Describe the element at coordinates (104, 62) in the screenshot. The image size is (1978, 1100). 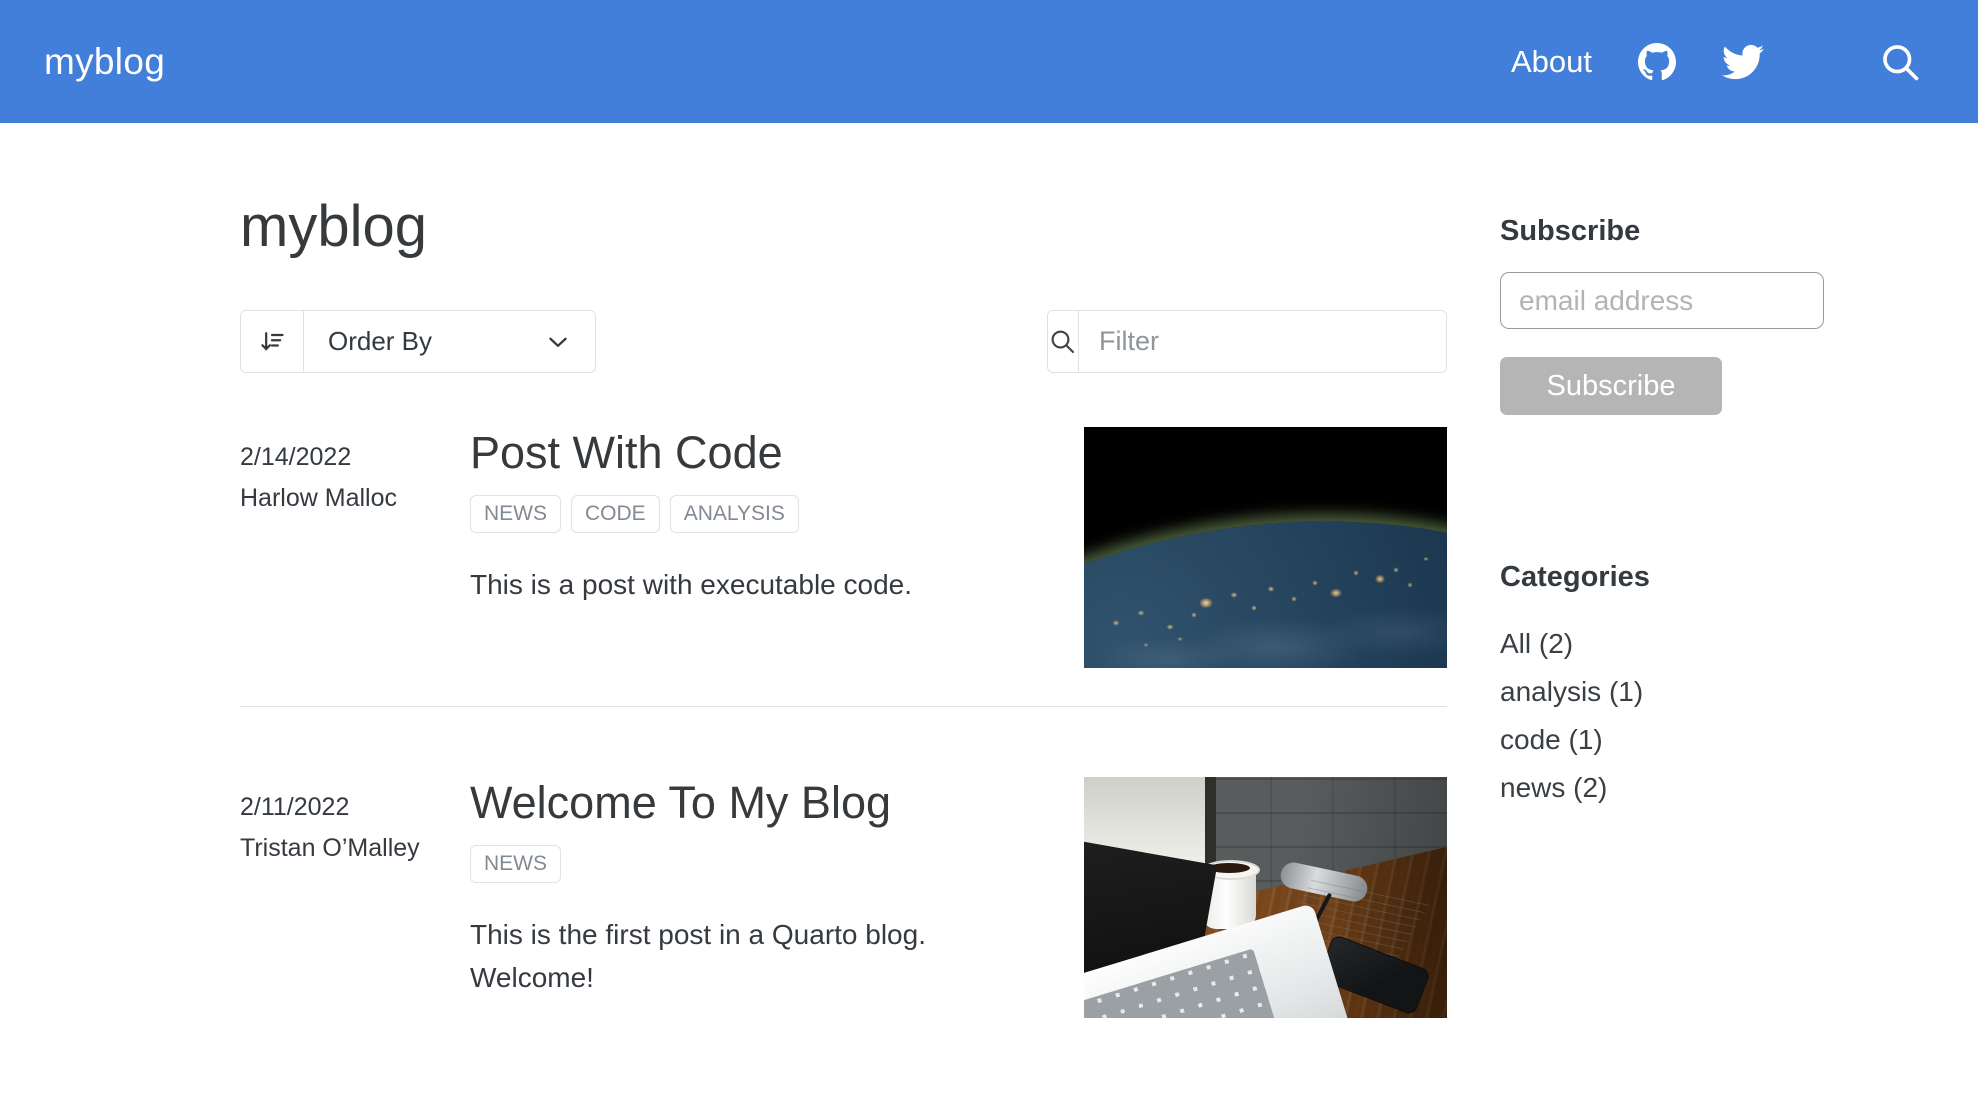
I see `navbar-brand: myblog` at that location.